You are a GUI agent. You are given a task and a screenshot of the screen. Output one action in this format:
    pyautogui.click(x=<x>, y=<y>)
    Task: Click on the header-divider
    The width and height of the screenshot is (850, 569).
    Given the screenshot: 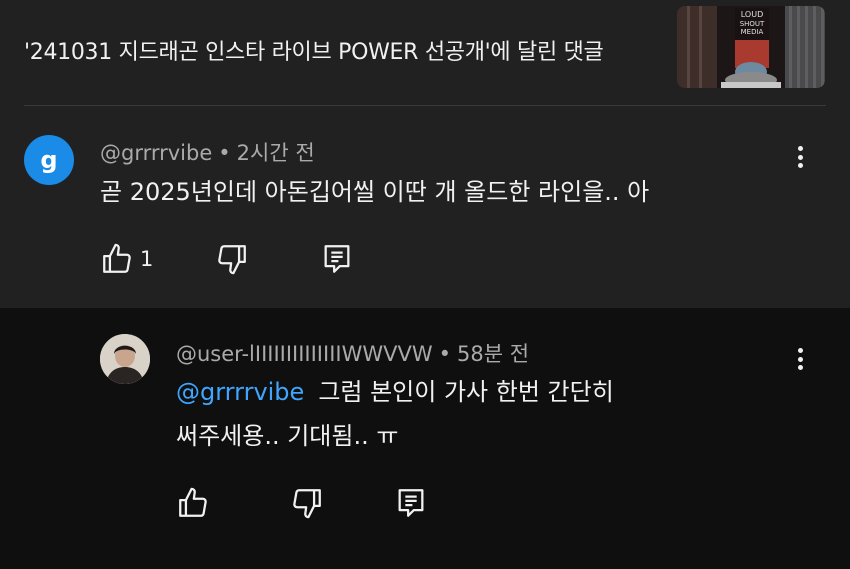 What is the action you would take?
    pyautogui.click(x=425, y=105)
    